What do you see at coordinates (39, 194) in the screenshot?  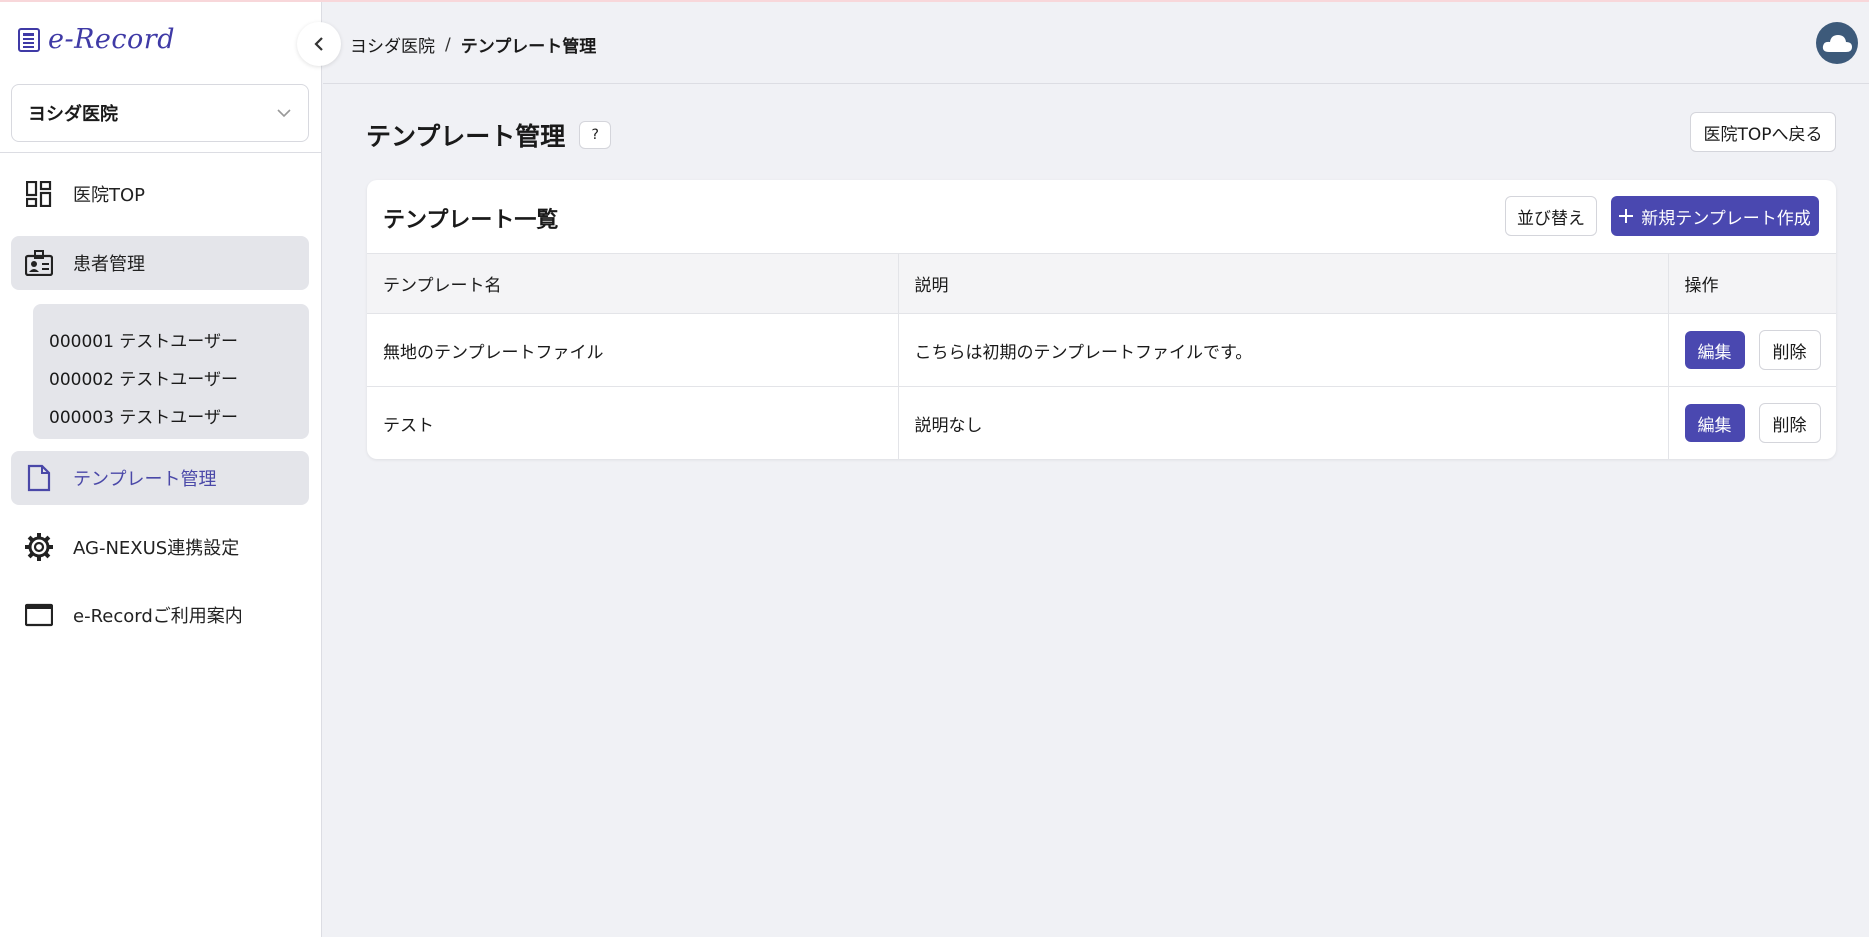 I see `dashboard-icon` at bounding box center [39, 194].